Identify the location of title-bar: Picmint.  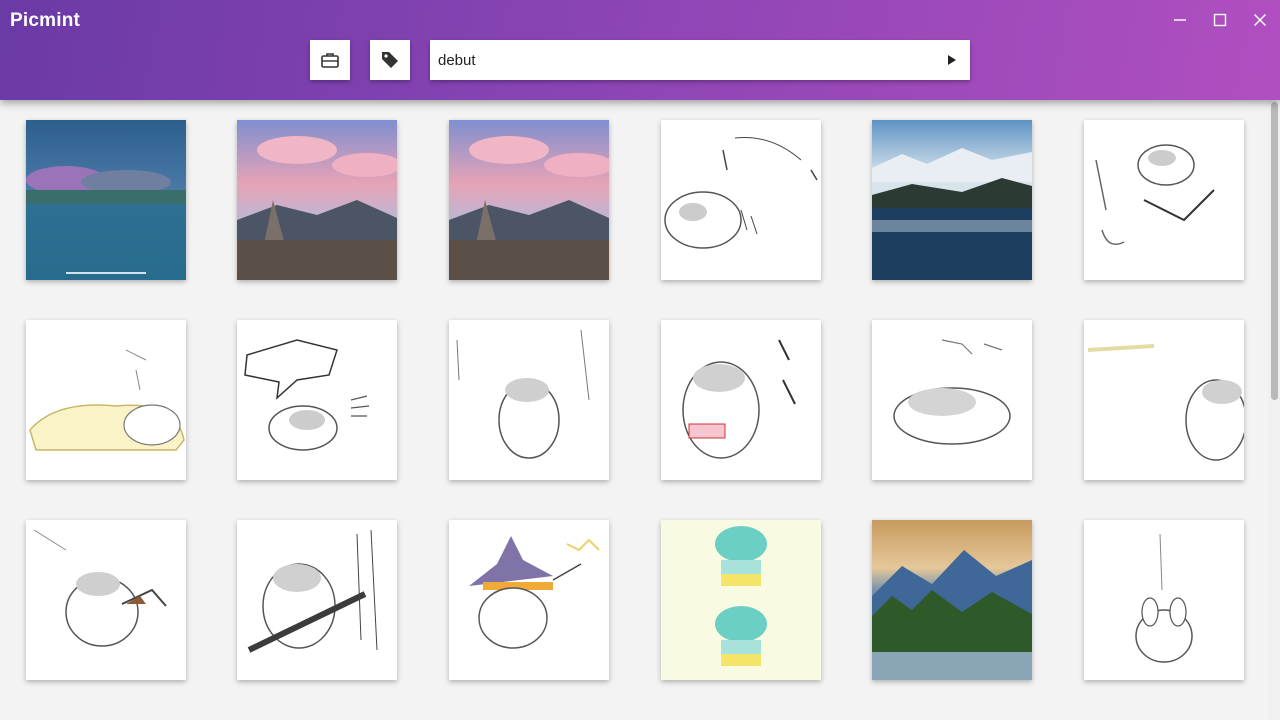
(640, 50).